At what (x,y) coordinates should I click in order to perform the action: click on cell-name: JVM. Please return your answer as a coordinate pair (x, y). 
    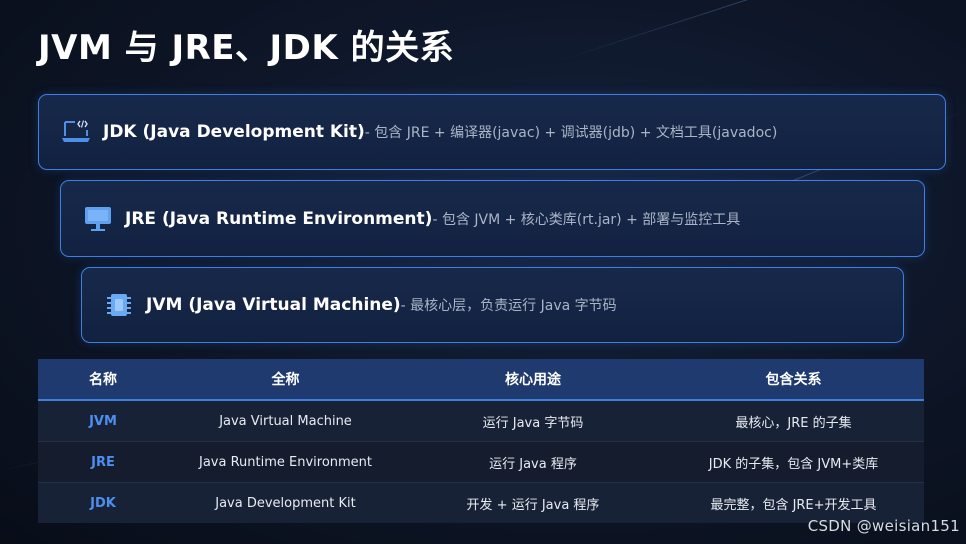
    Looking at the image, I should click on (103, 421).